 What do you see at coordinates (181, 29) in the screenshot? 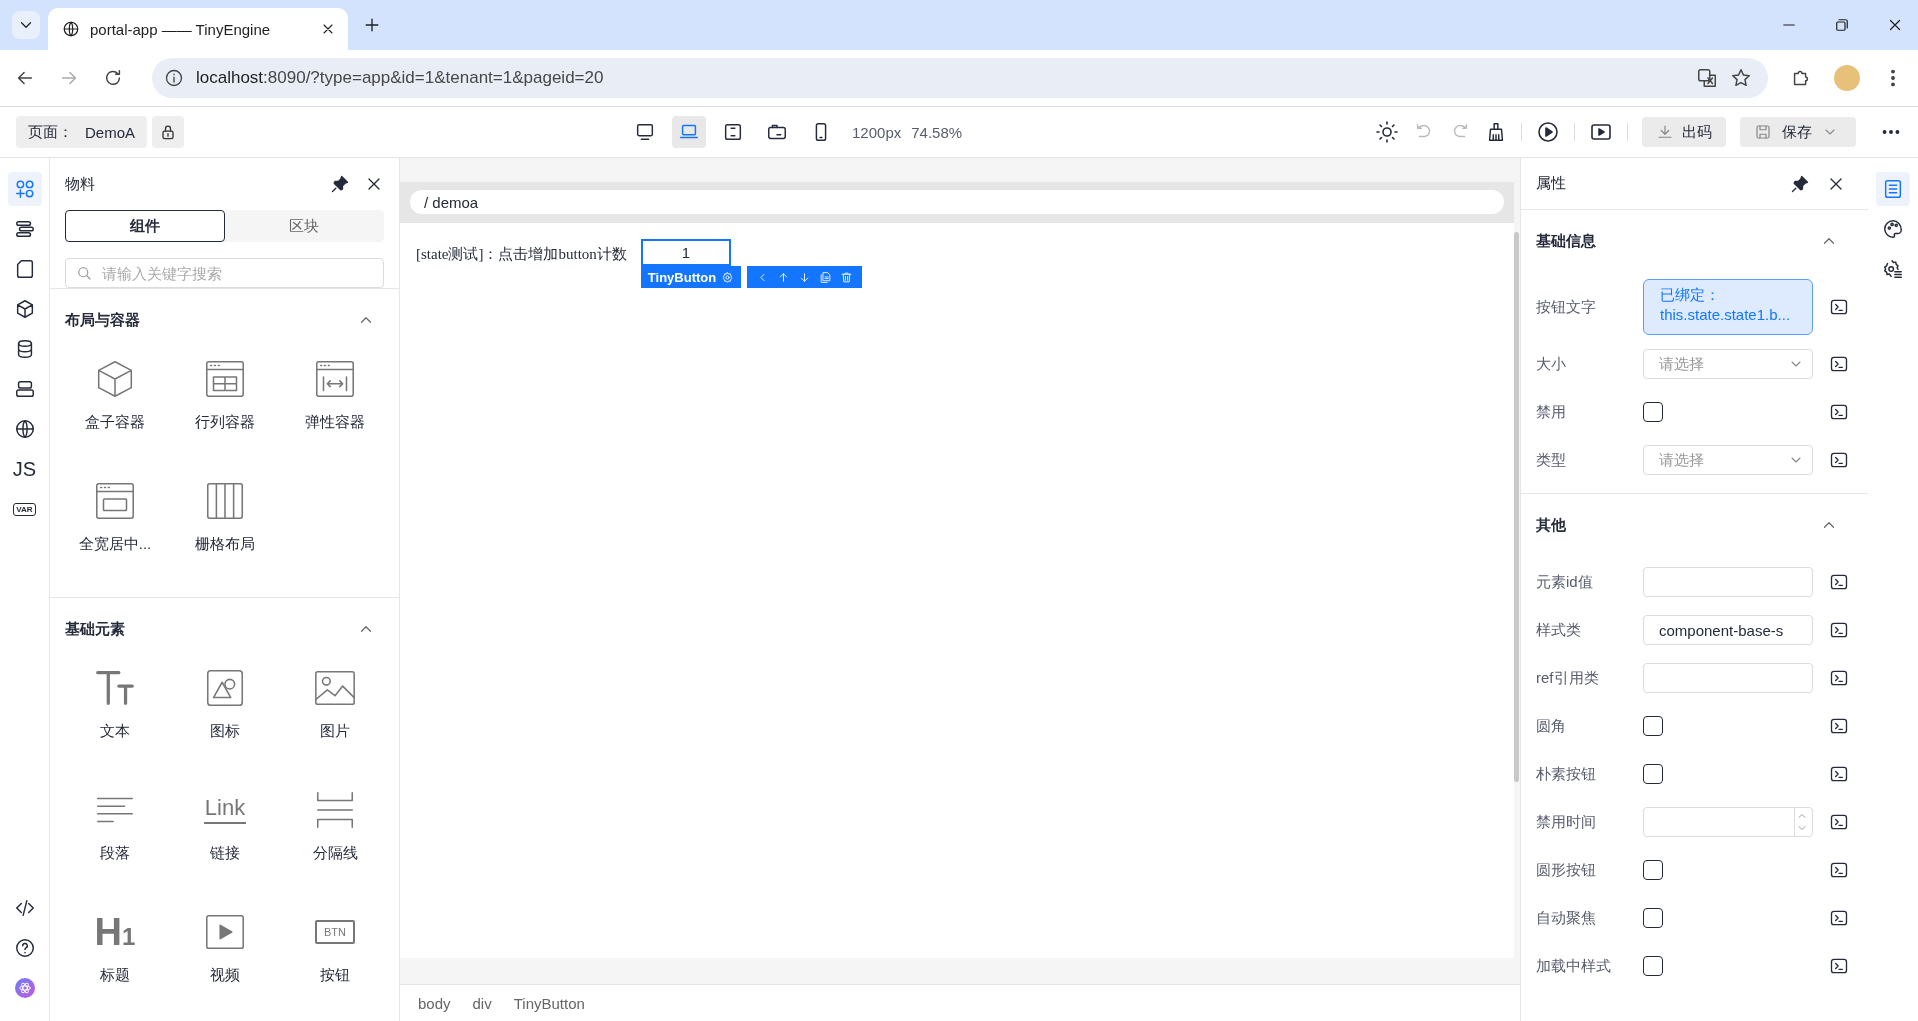
I see `tab-title: portal-app —— TinyEngine` at bounding box center [181, 29].